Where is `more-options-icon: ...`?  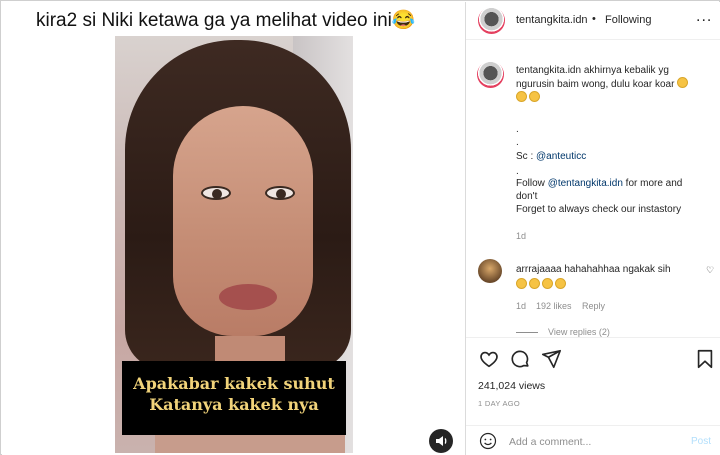 more-options-icon: ... is located at coordinates (704, 17).